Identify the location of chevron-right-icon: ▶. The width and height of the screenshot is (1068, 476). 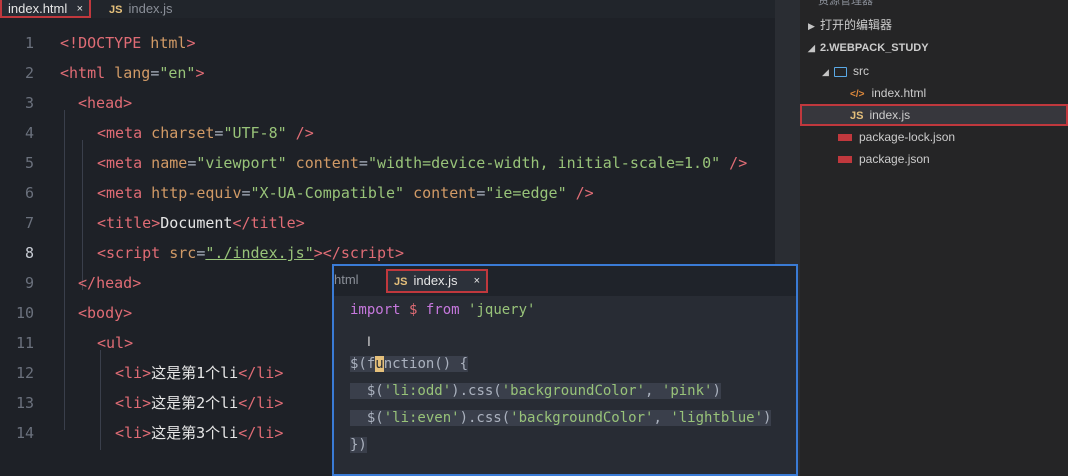
(811, 26).